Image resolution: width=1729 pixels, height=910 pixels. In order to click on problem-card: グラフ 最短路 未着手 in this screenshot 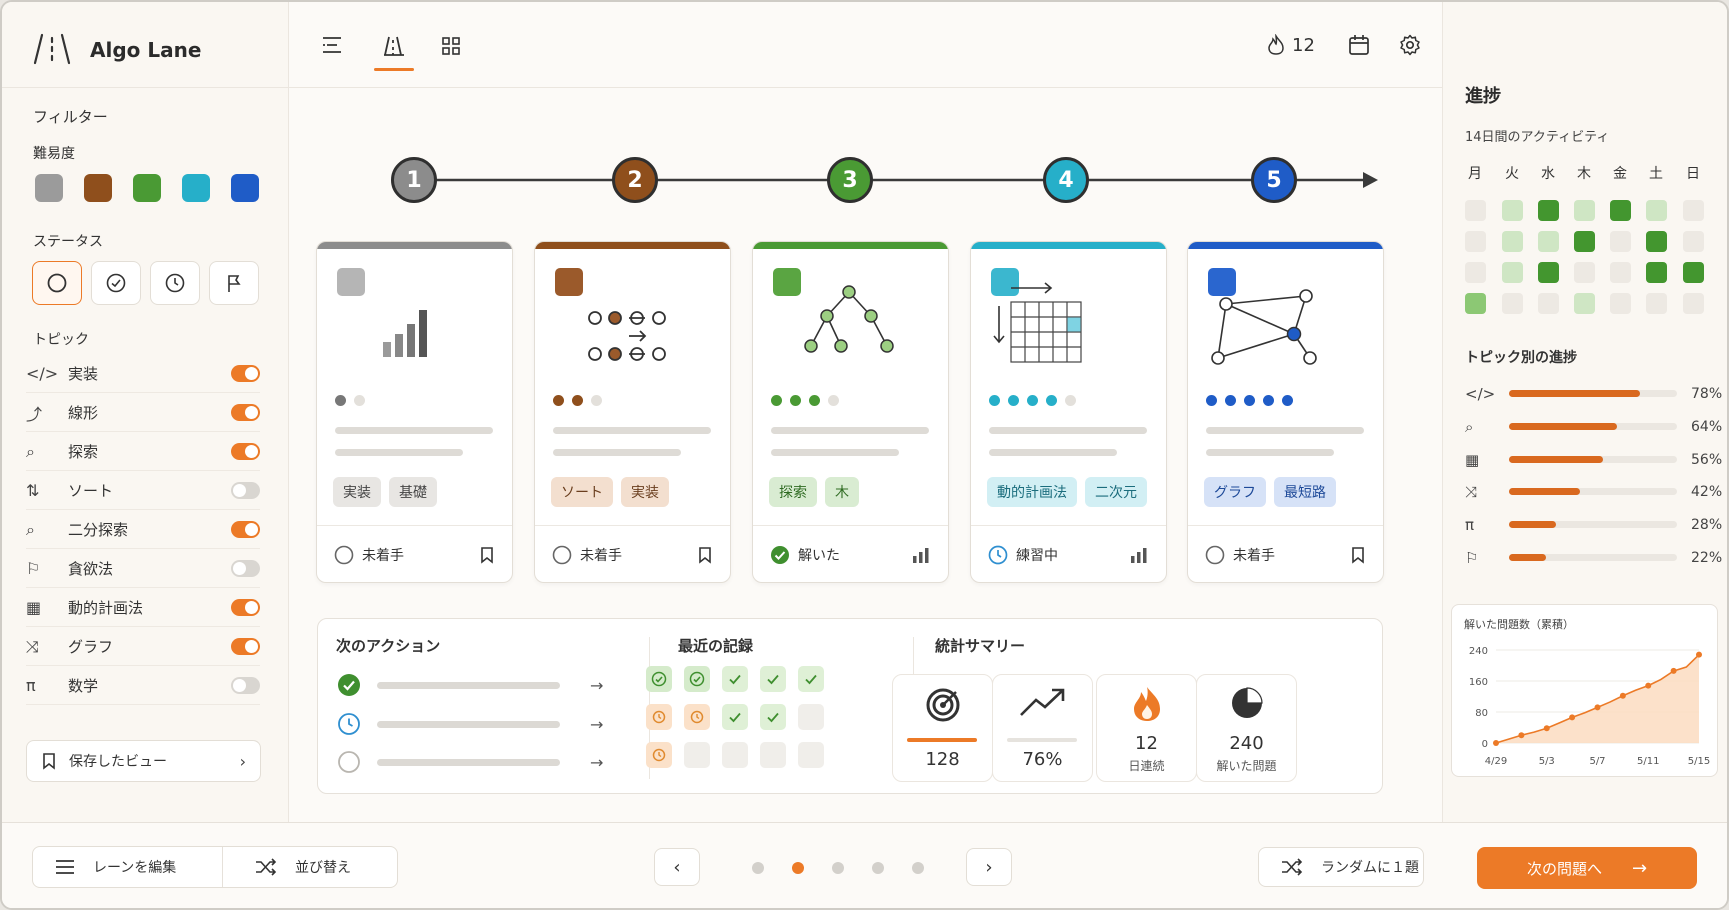, I will do `click(1285, 412)`.